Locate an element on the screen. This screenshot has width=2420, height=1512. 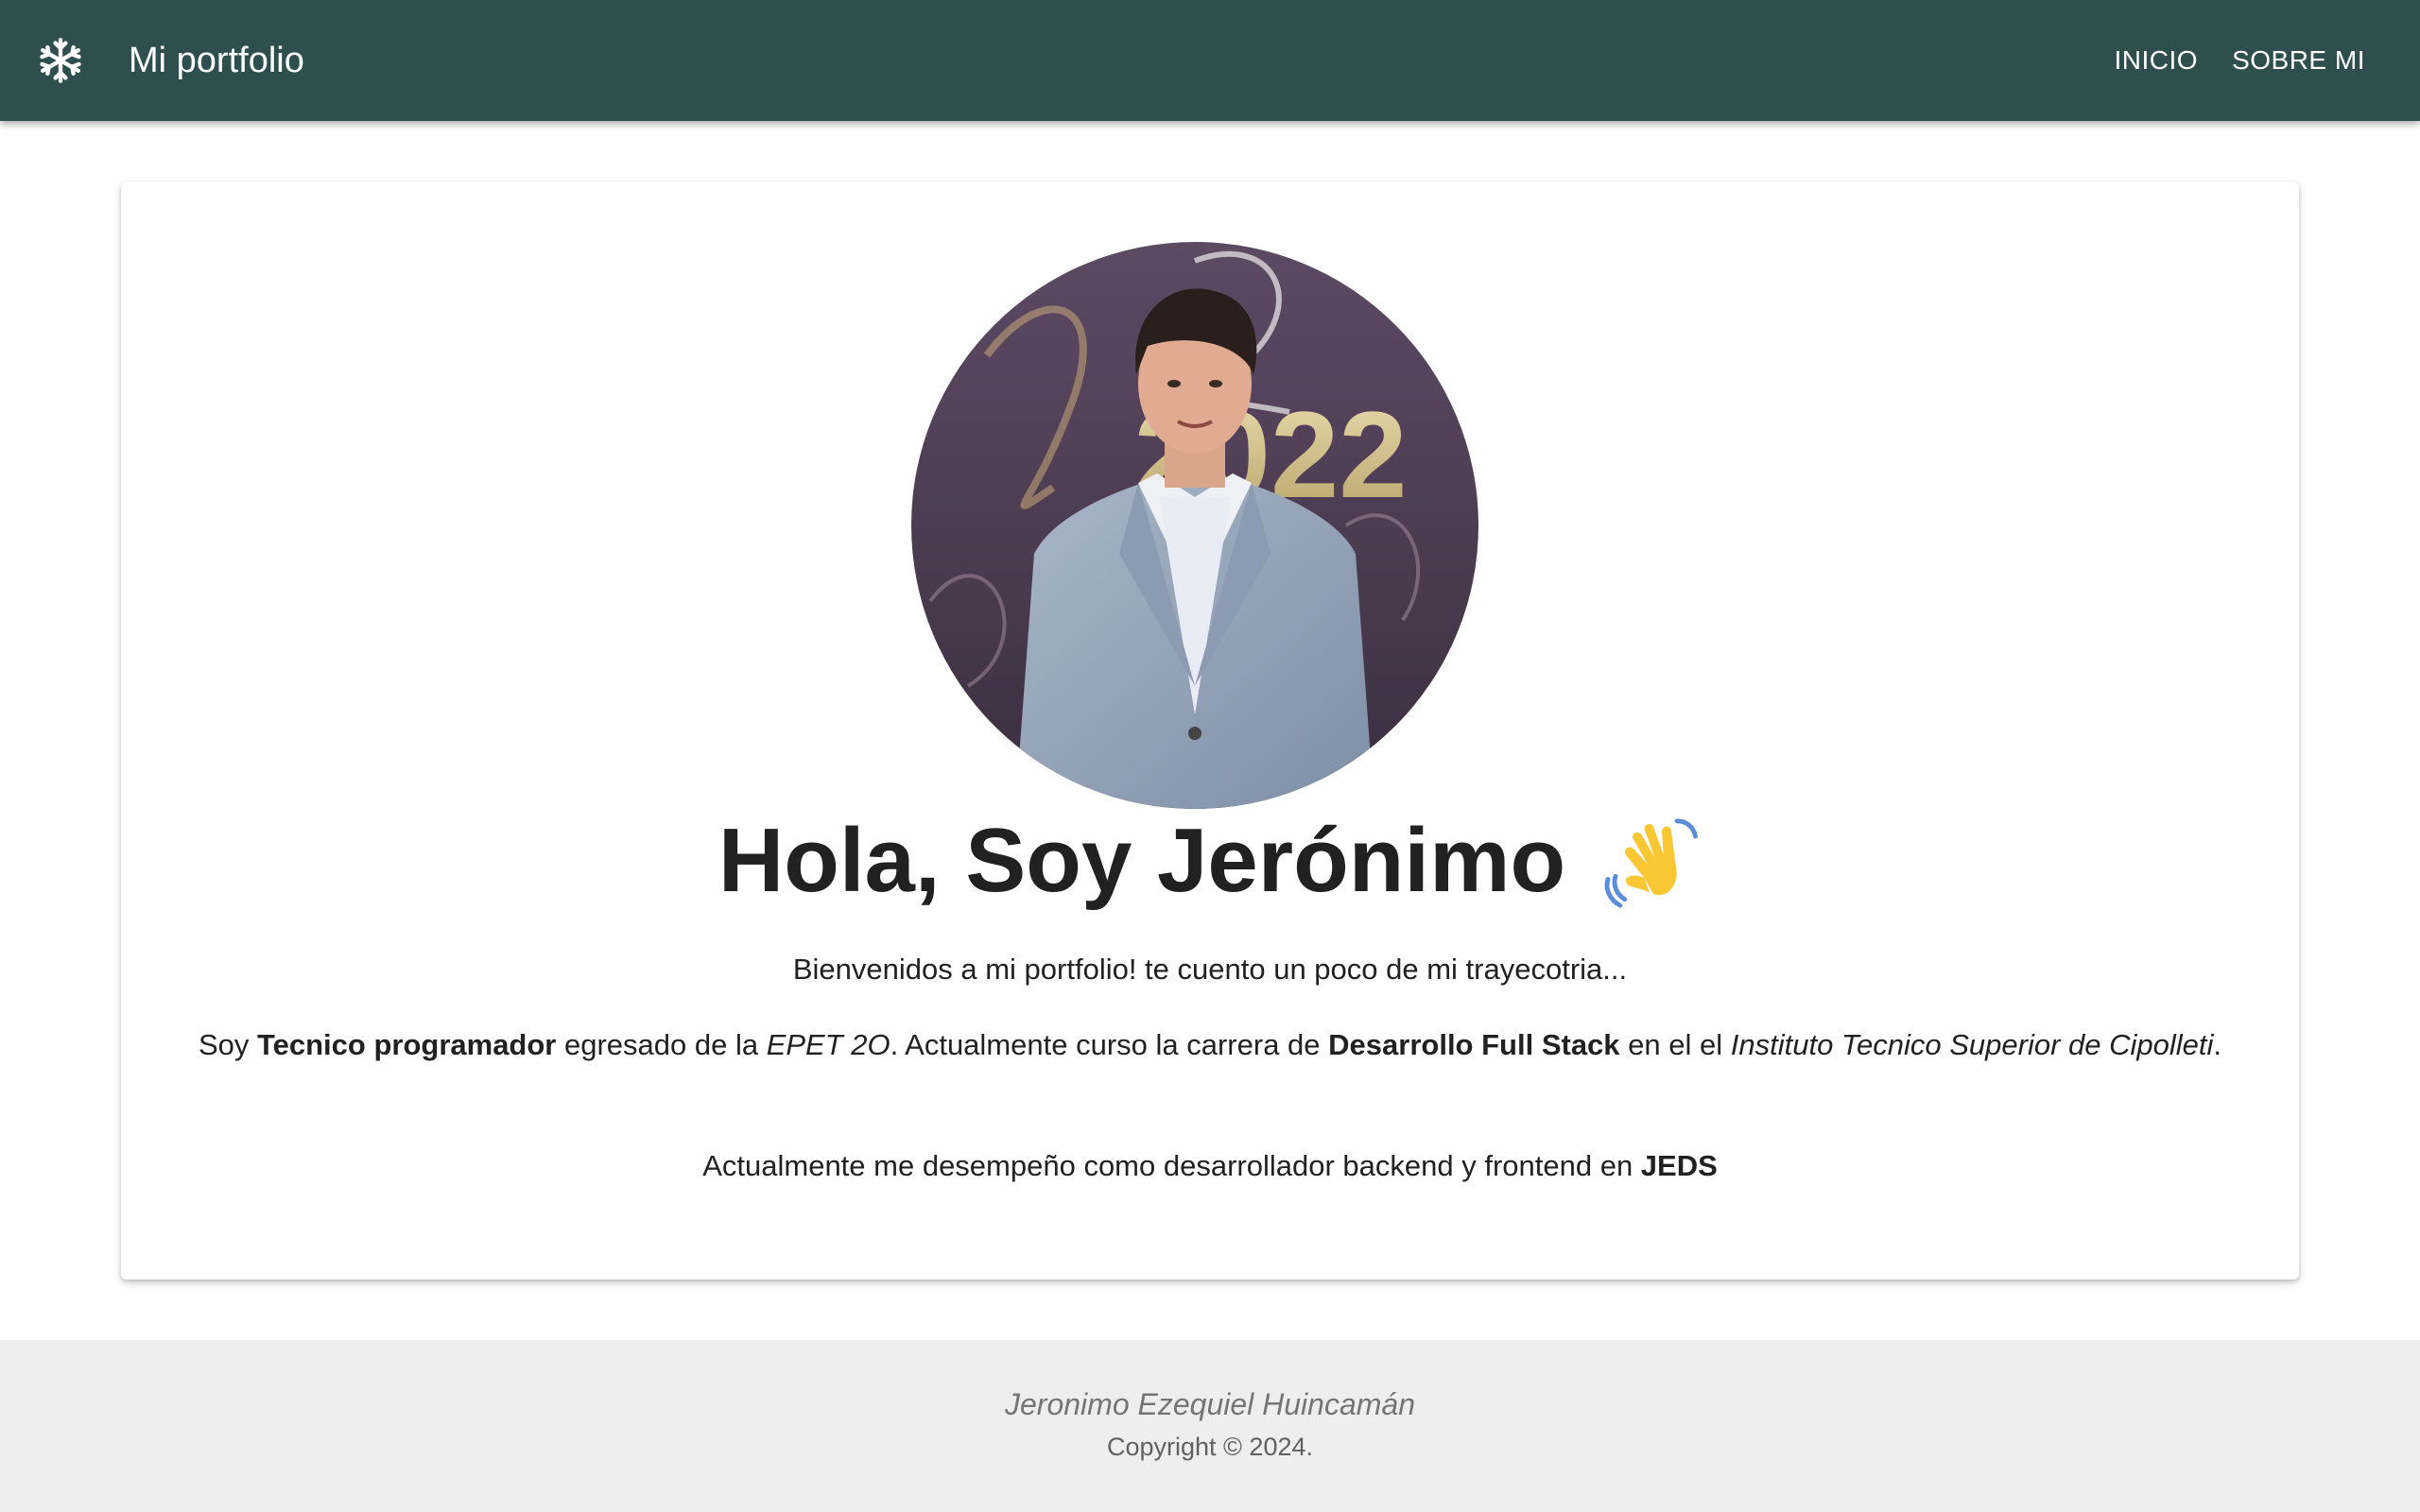
footer-copyright: Copyright © 2024. is located at coordinates (1210, 1447).